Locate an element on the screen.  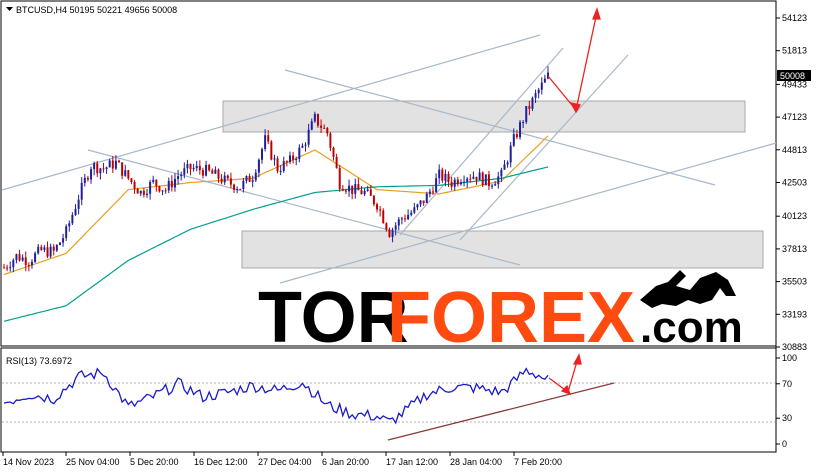
symbol-line: BTCUSD,H4 50195 50221 49656 50008 is located at coordinates (96, 10).